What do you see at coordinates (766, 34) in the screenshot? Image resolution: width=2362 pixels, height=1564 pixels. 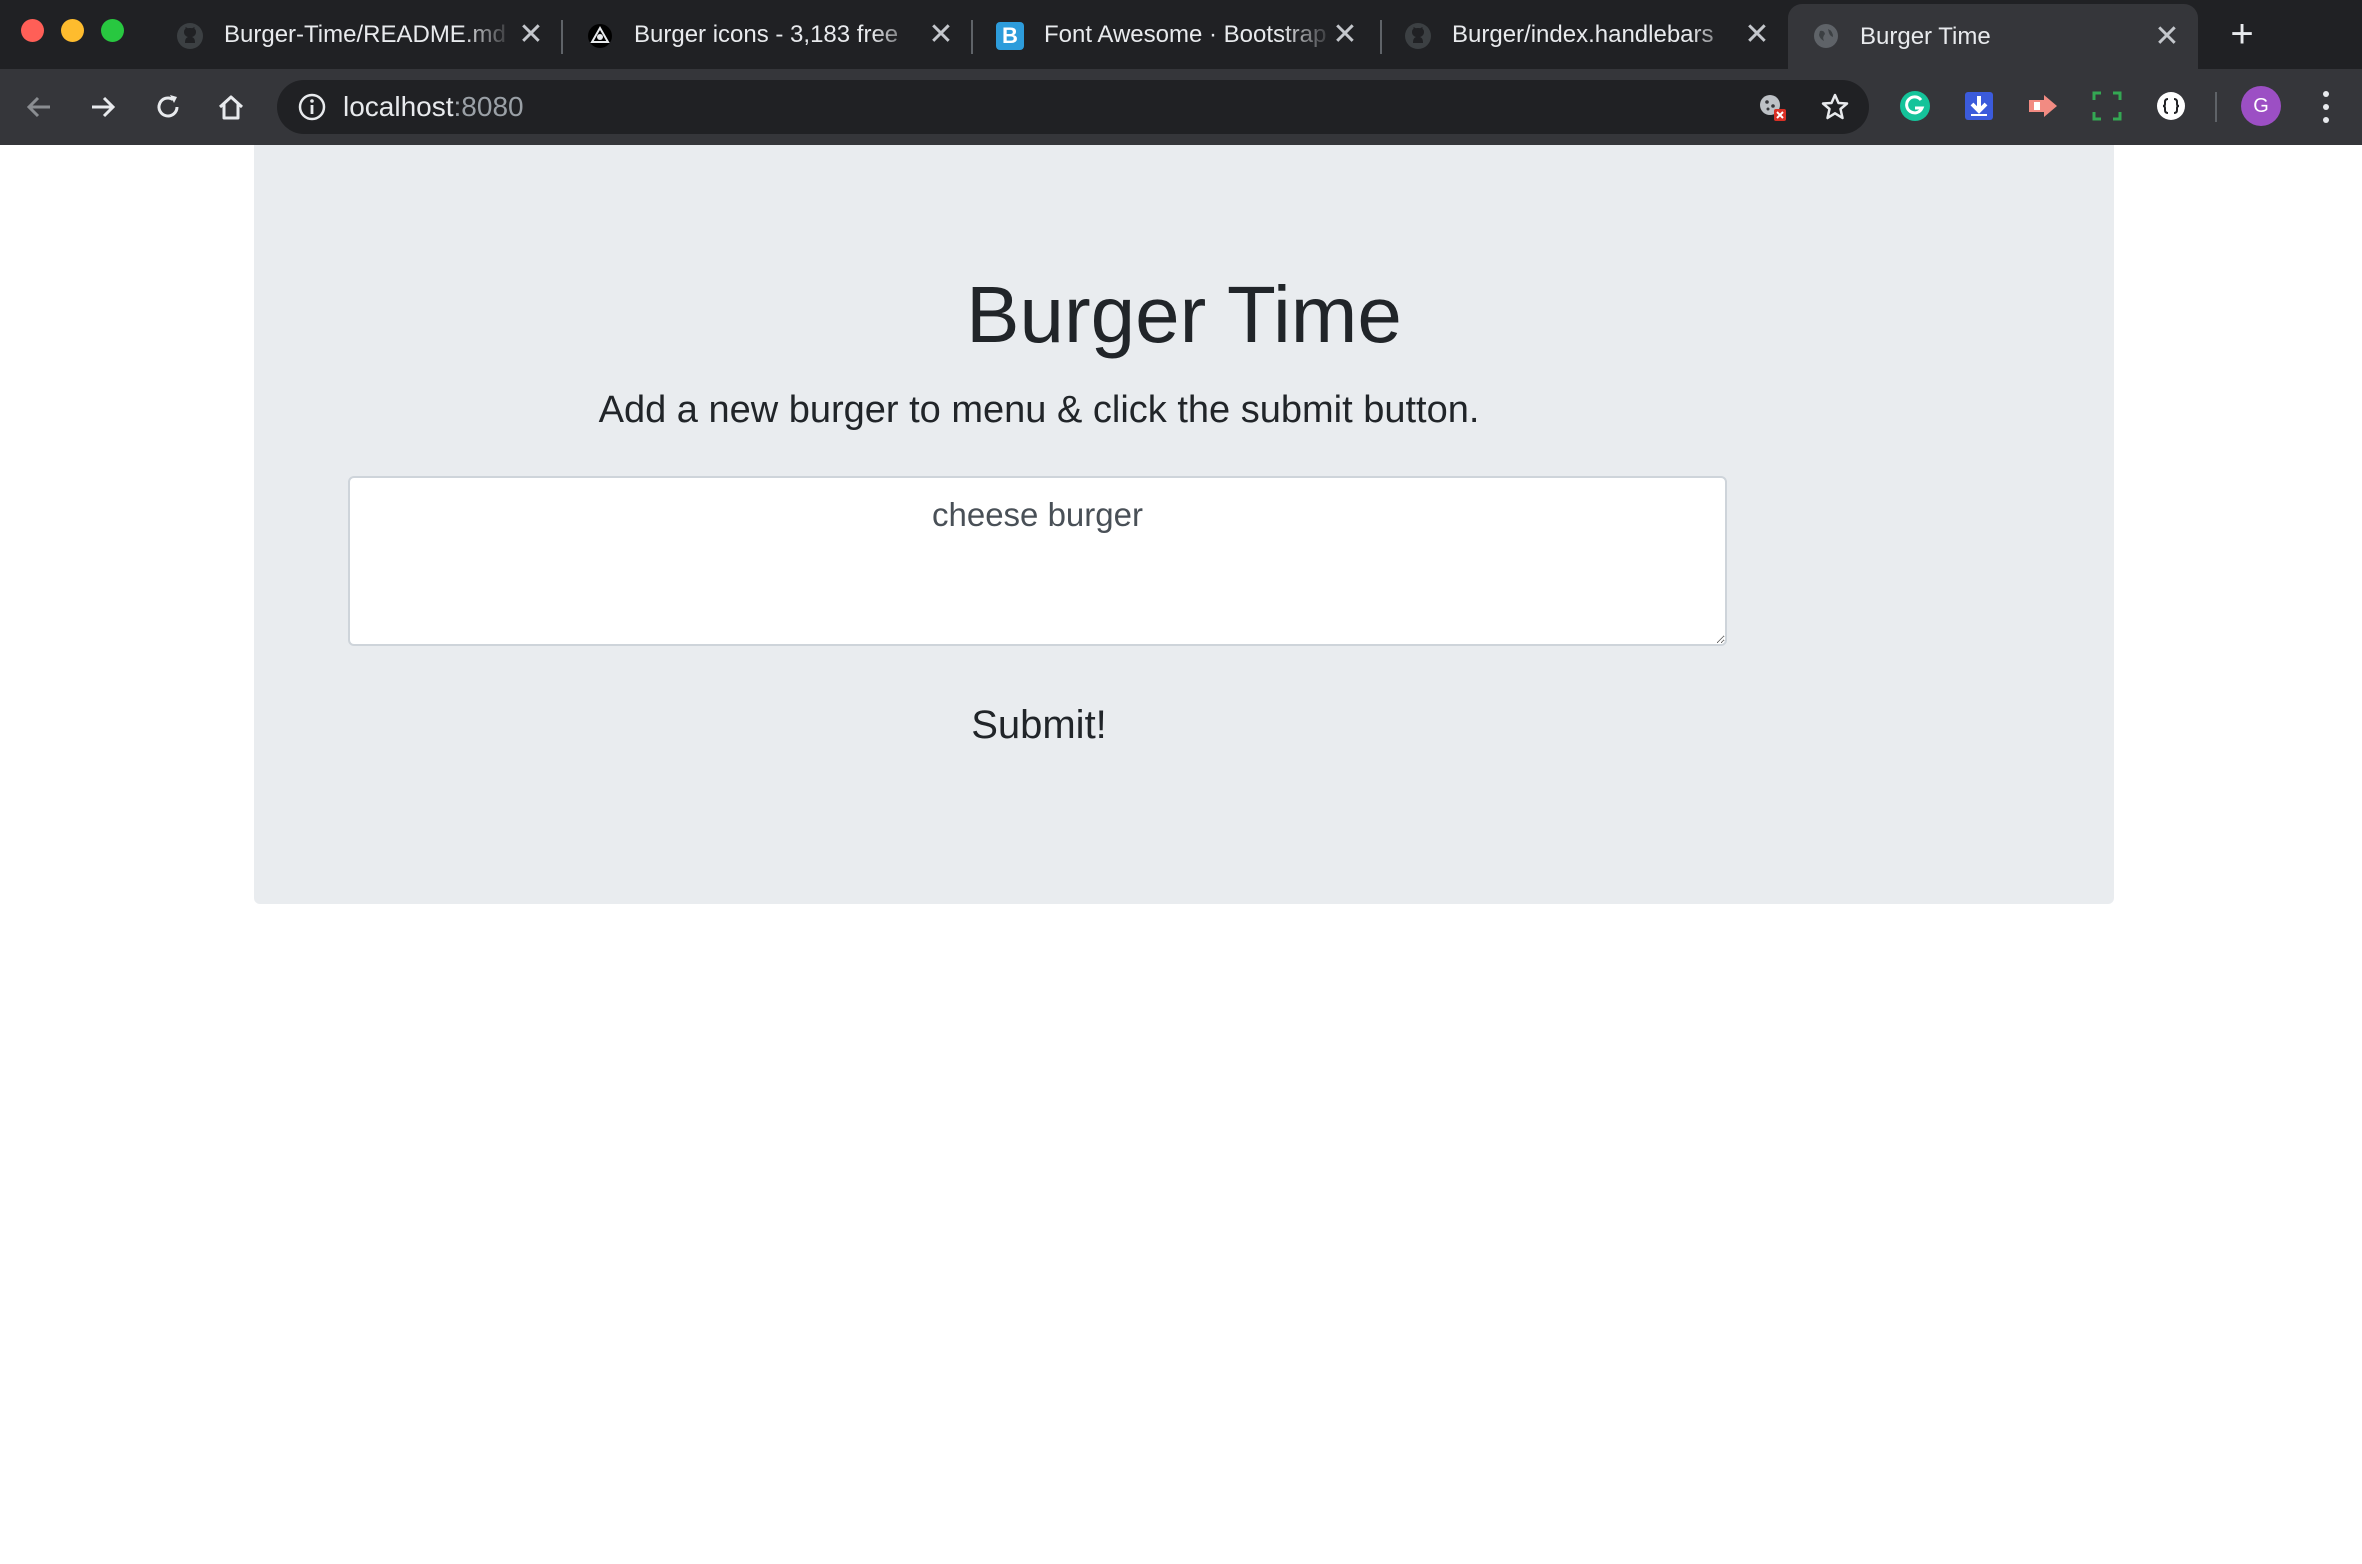 I see `tab-title: Burger icons - 3,183 free` at bounding box center [766, 34].